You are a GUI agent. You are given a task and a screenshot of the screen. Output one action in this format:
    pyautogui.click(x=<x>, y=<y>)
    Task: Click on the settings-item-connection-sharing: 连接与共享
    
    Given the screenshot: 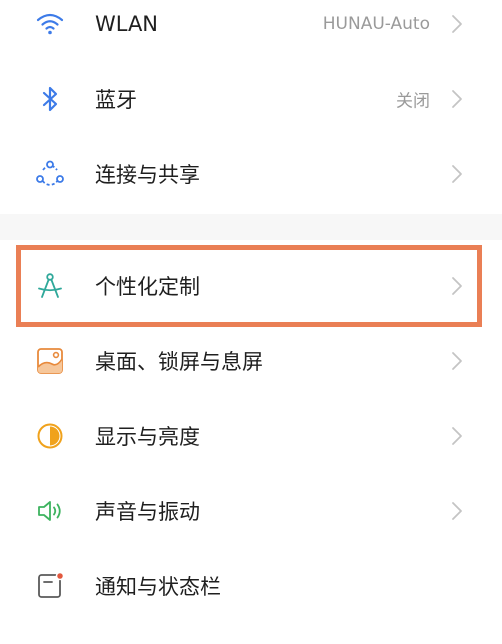 What is the action you would take?
    pyautogui.click(x=251, y=174)
    